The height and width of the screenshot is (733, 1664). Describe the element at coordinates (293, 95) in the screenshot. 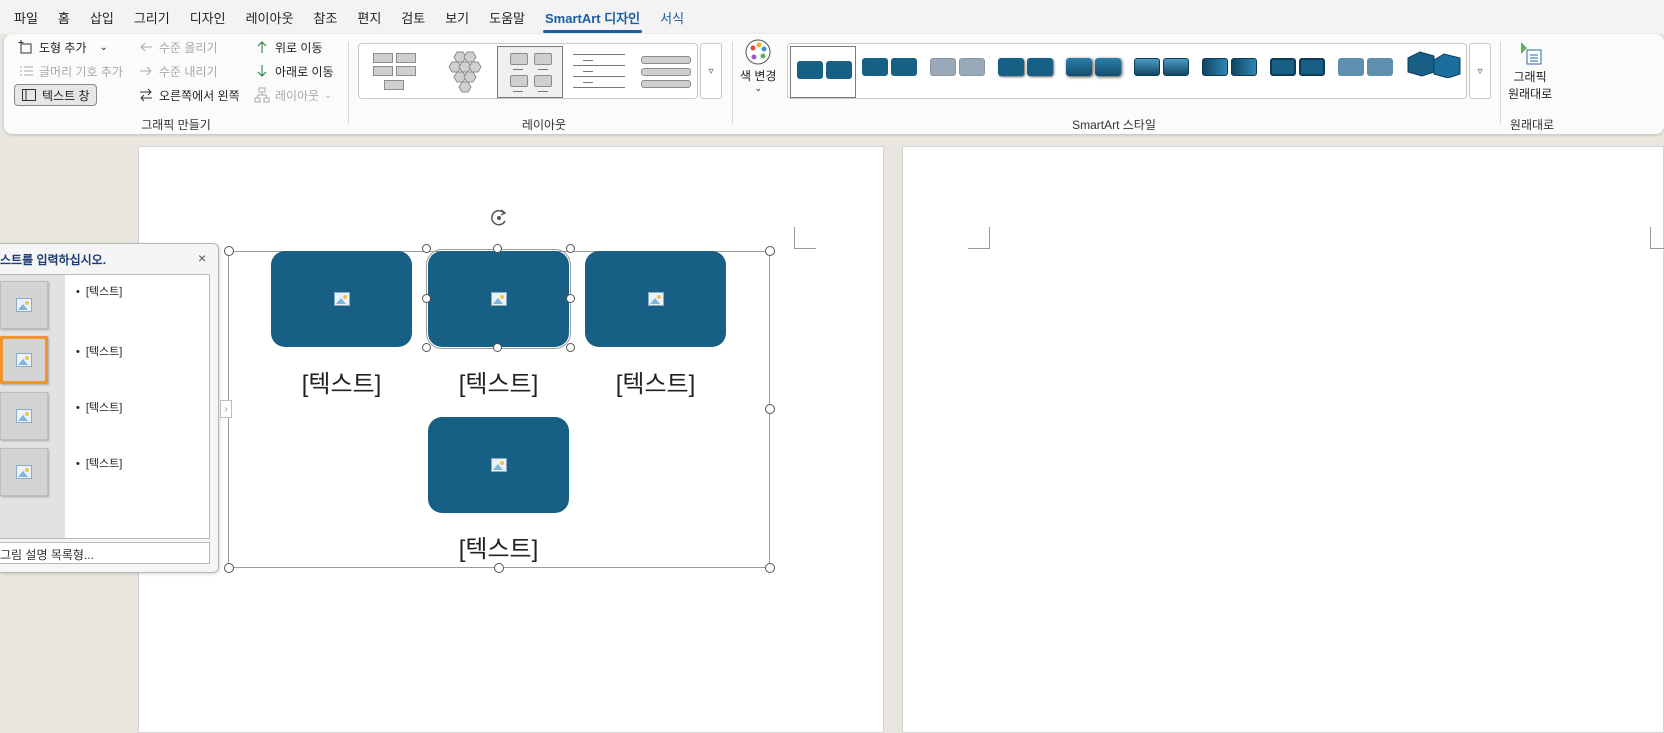

I see `layout-org-button: 레이아웃 ⌄` at that location.